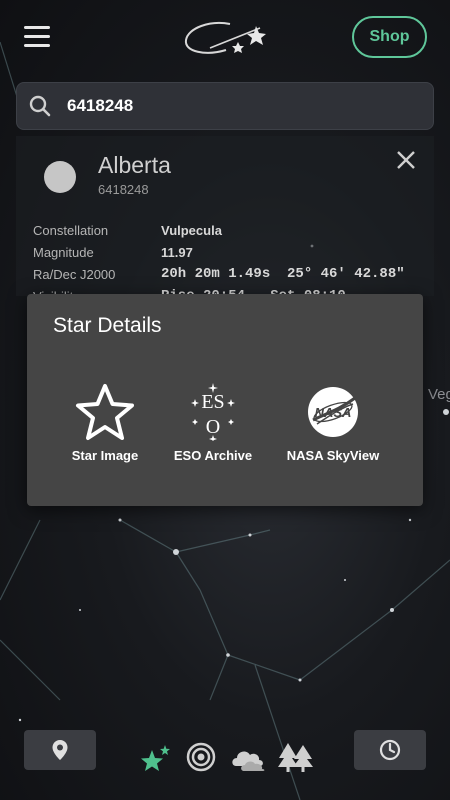  I want to click on search-input, so click(232, 106).